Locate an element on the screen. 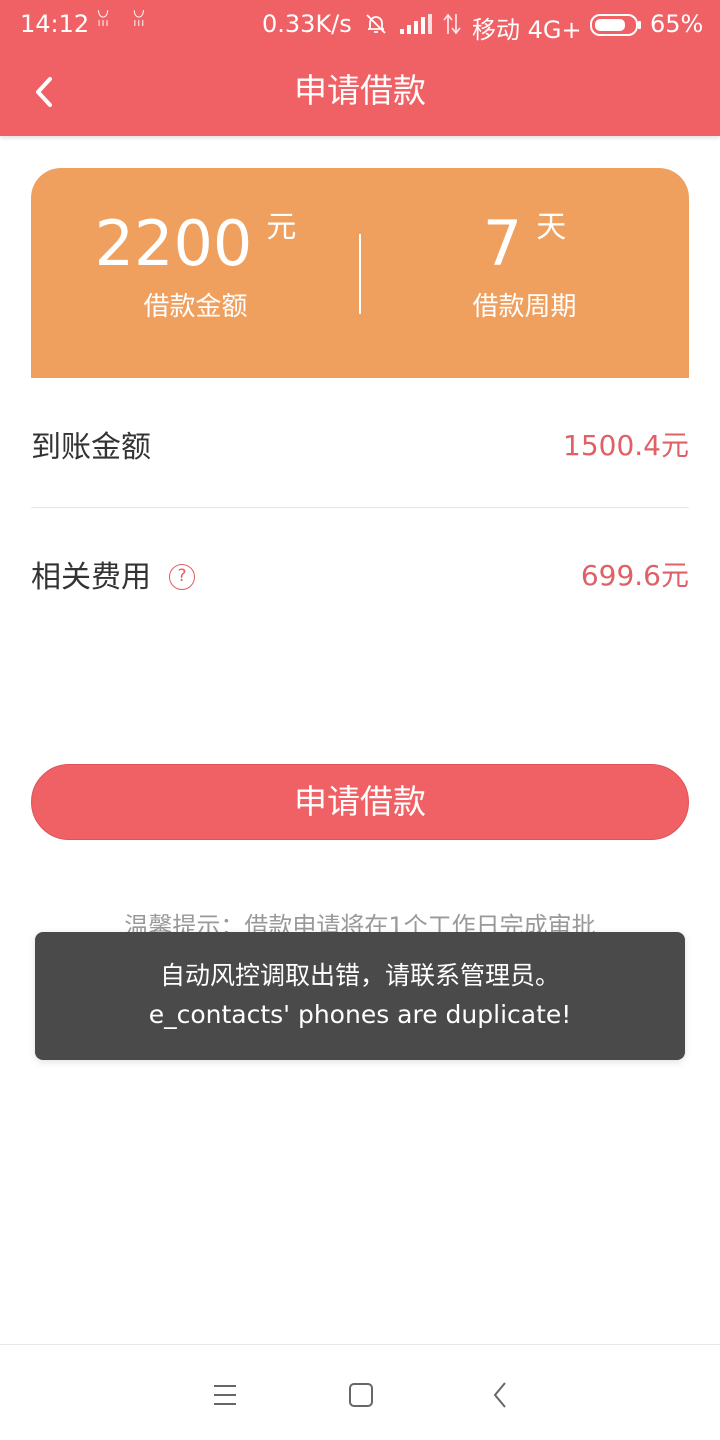 This screenshot has height=1440, width=720. toast-message-line1: 自动风控调取出错，请联系管理员。 is located at coordinates (359, 975).